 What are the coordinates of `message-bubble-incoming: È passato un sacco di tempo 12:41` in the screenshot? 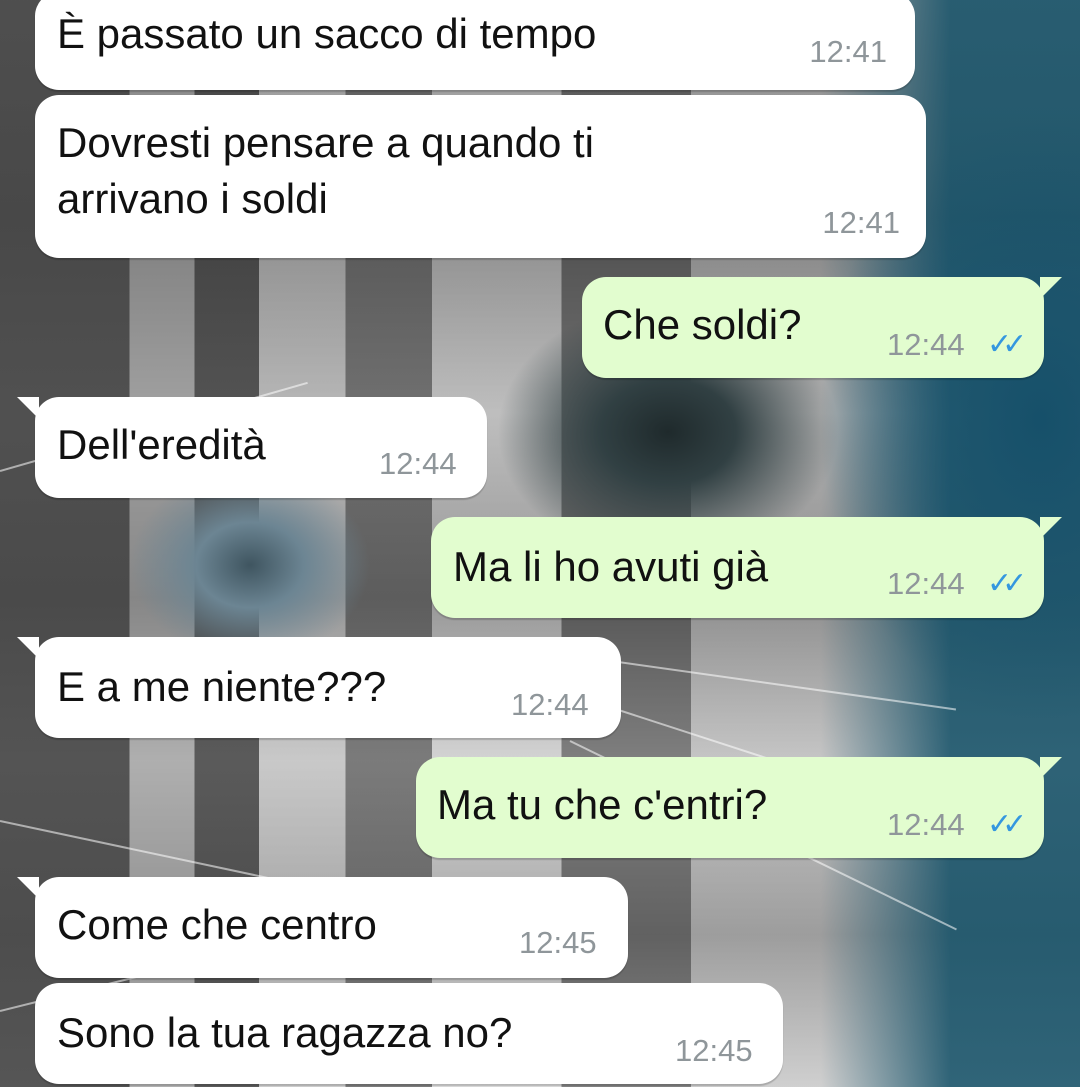 It's located at (475, 45).